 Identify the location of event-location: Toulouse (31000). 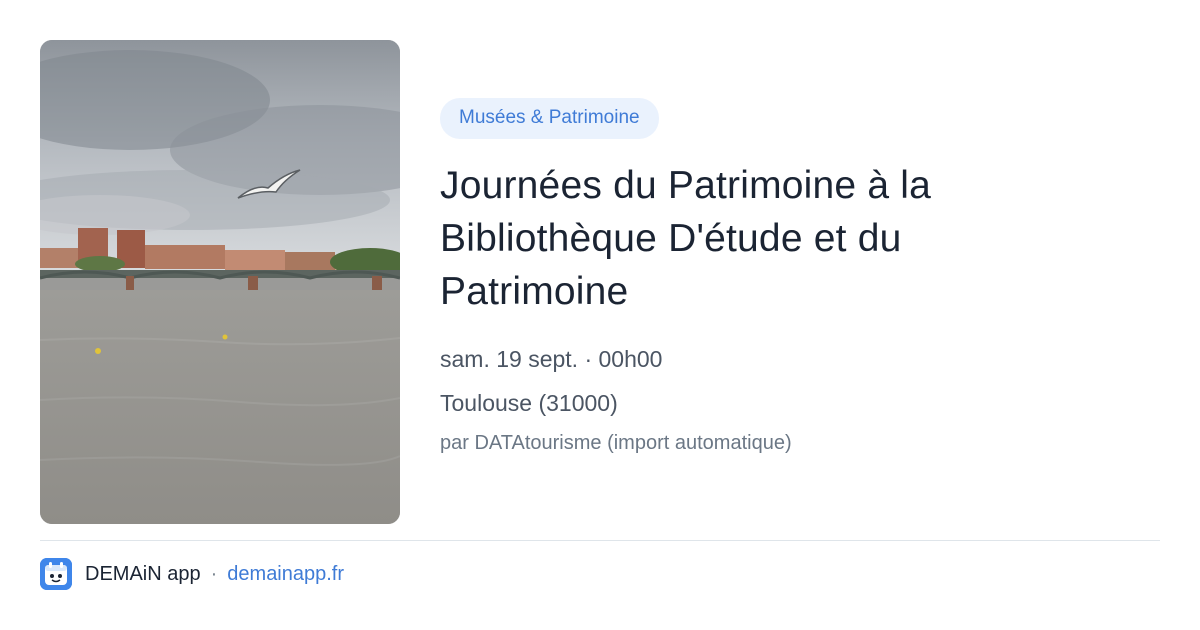
(529, 403).